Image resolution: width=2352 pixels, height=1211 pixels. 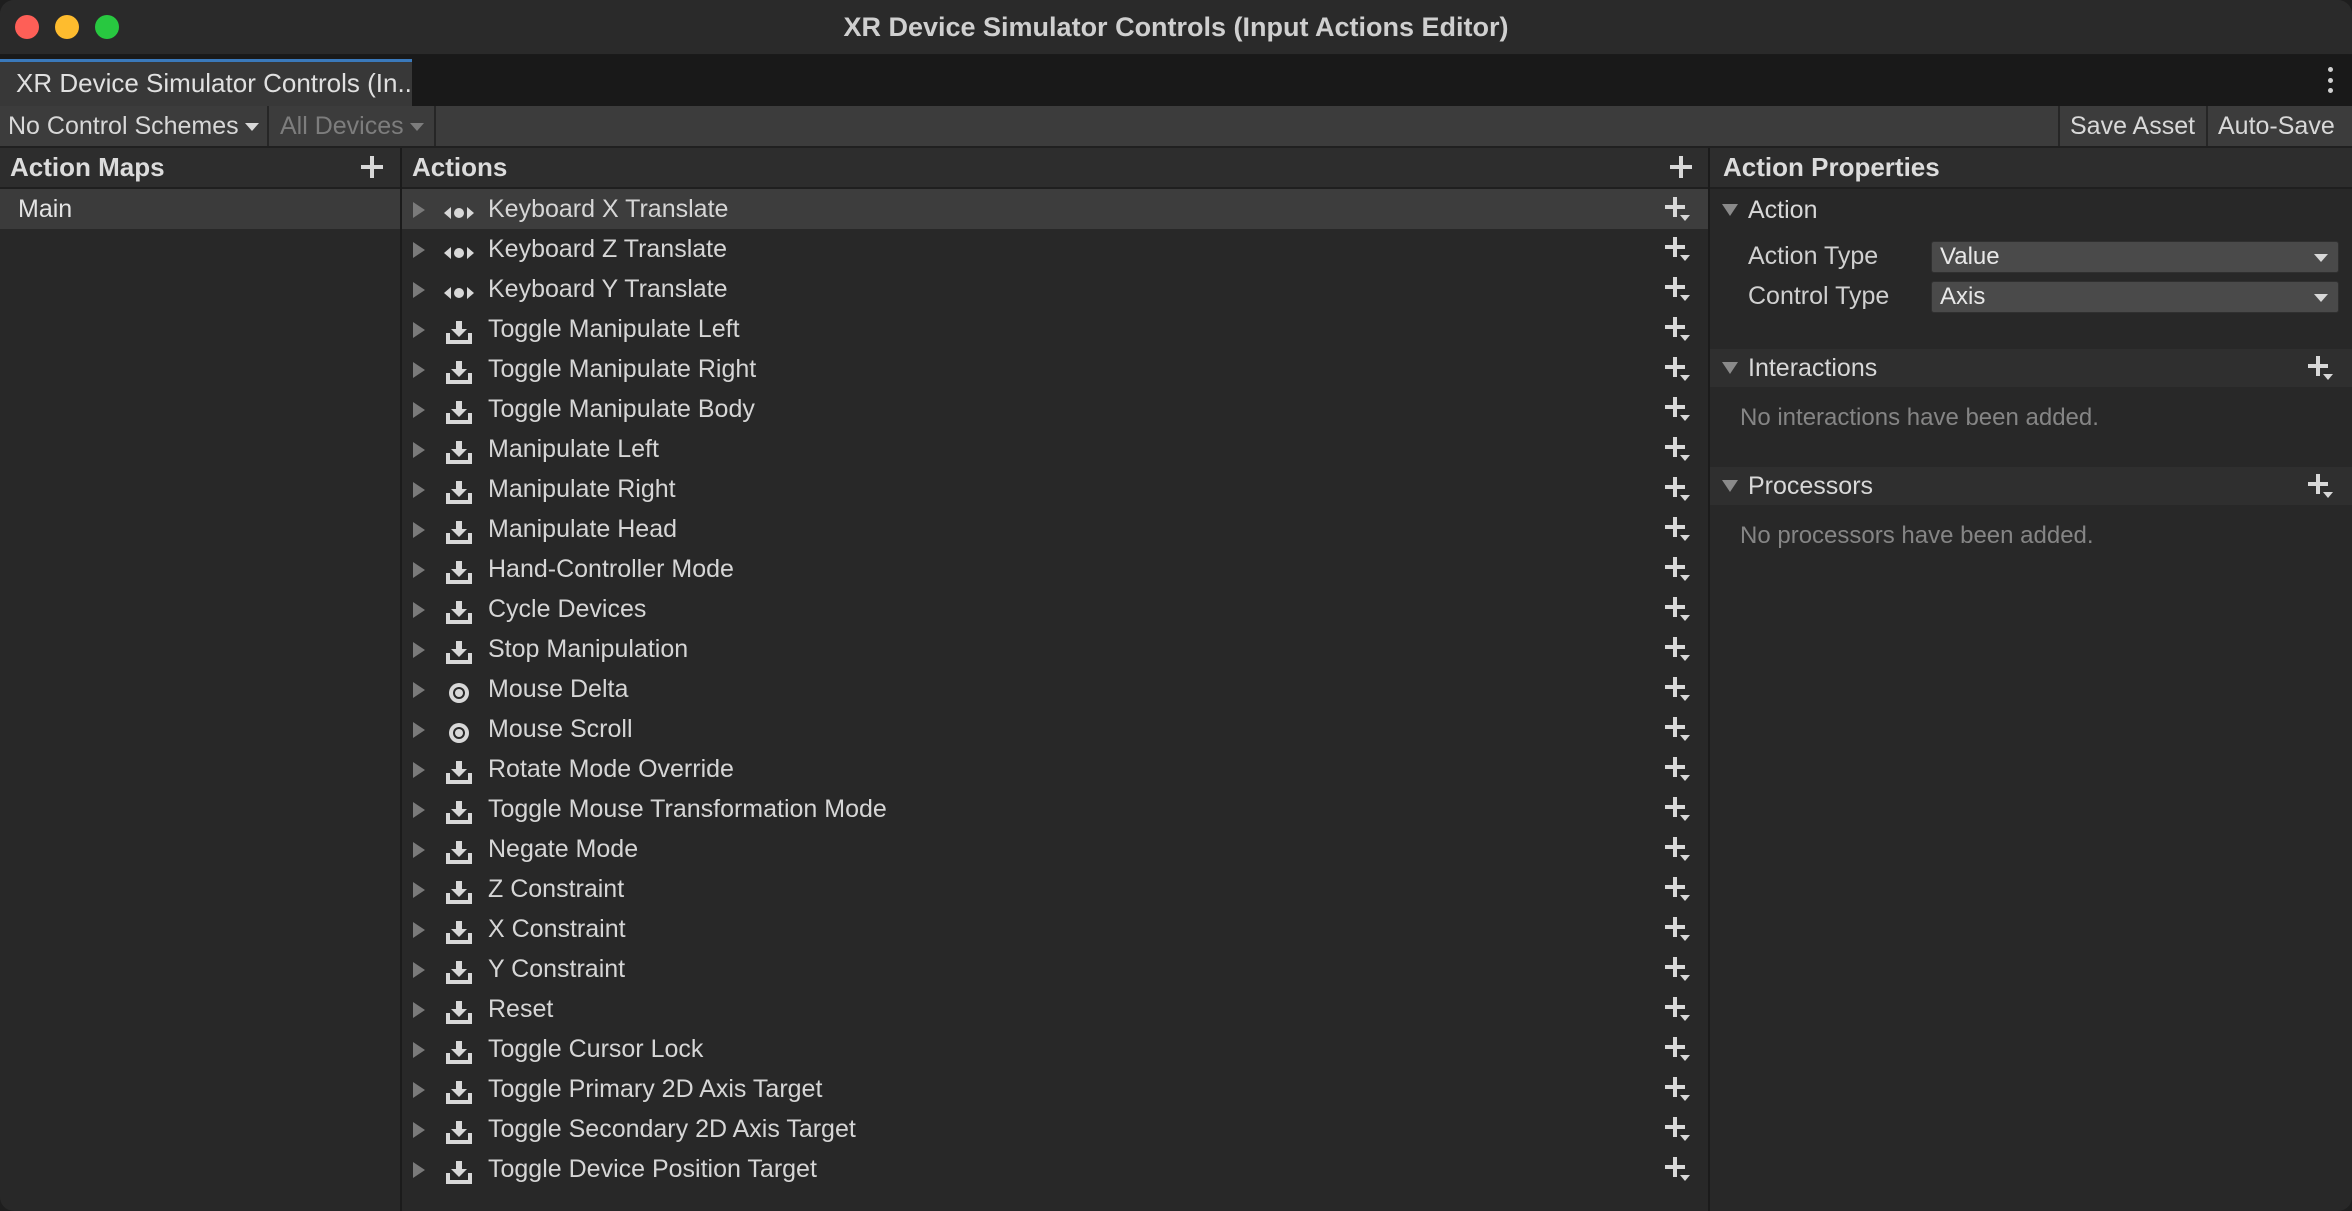 What do you see at coordinates (2031, 210) in the screenshot?
I see `action-section-header: Action` at bounding box center [2031, 210].